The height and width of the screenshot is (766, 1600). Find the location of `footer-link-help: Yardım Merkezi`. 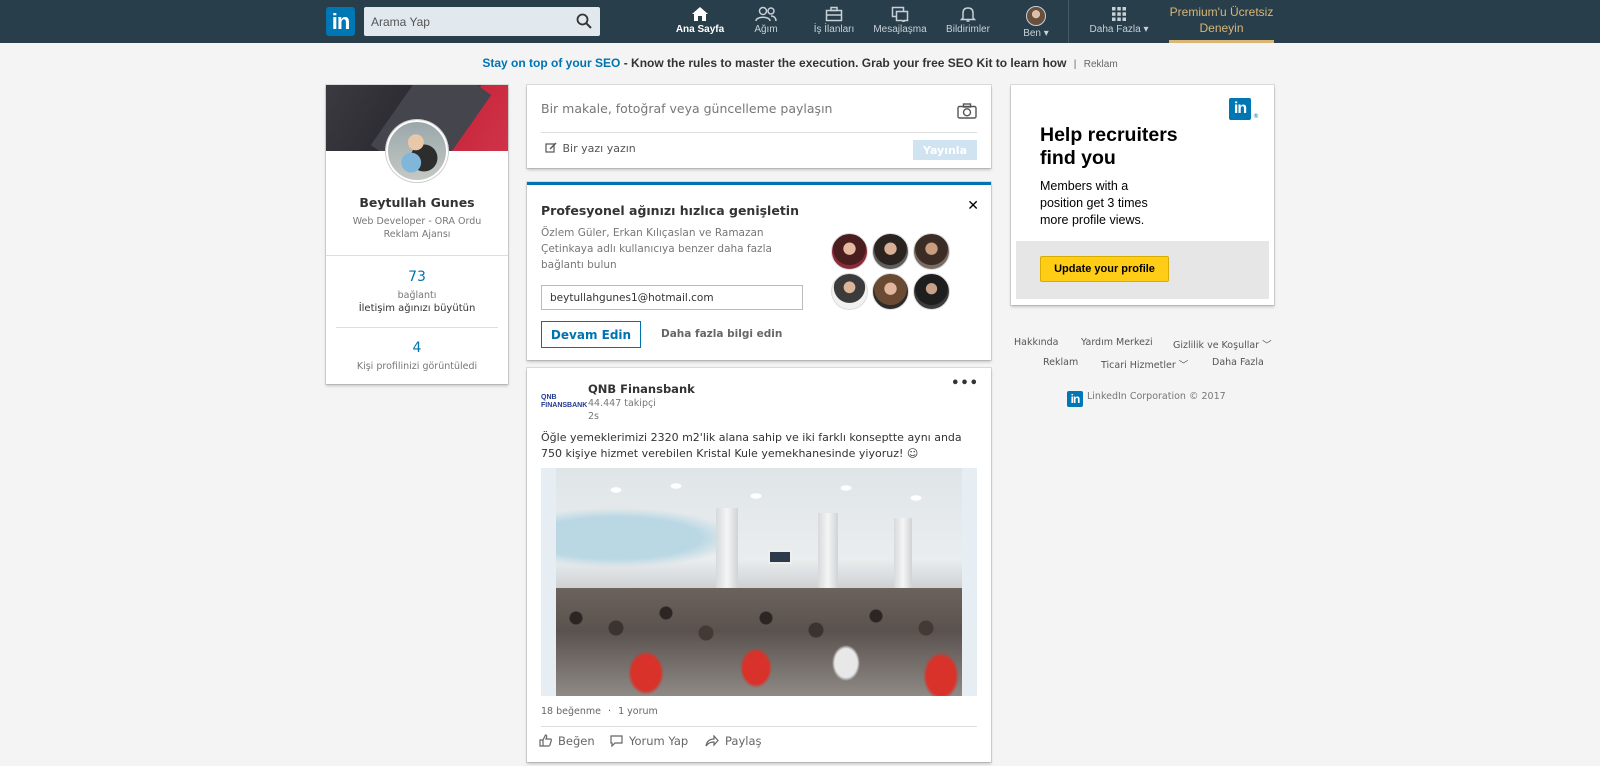

footer-link-help: Yardım Merkezi is located at coordinates (1117, 342).